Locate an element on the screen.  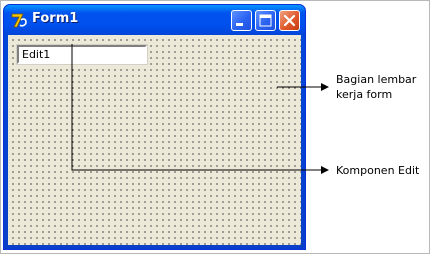
form-area-label-line1: Bagian lembar is located at coordinates (376, 79).